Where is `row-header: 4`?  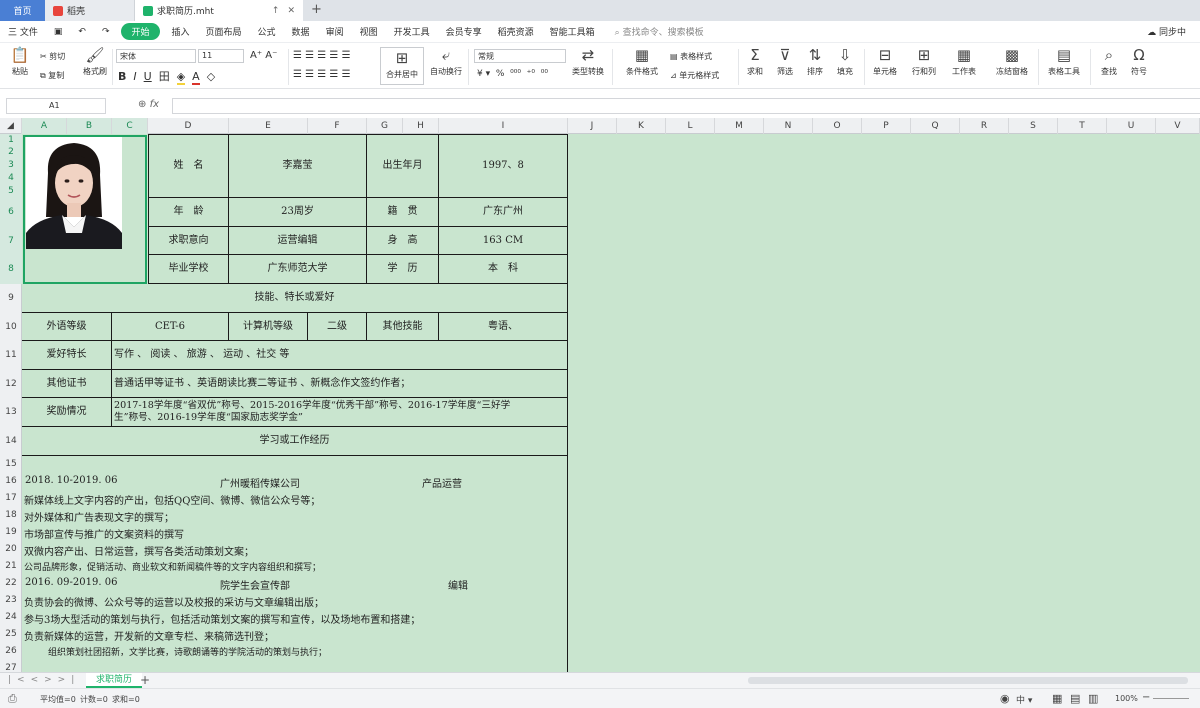
row-header: 4 is located at coordinates (11, 178).